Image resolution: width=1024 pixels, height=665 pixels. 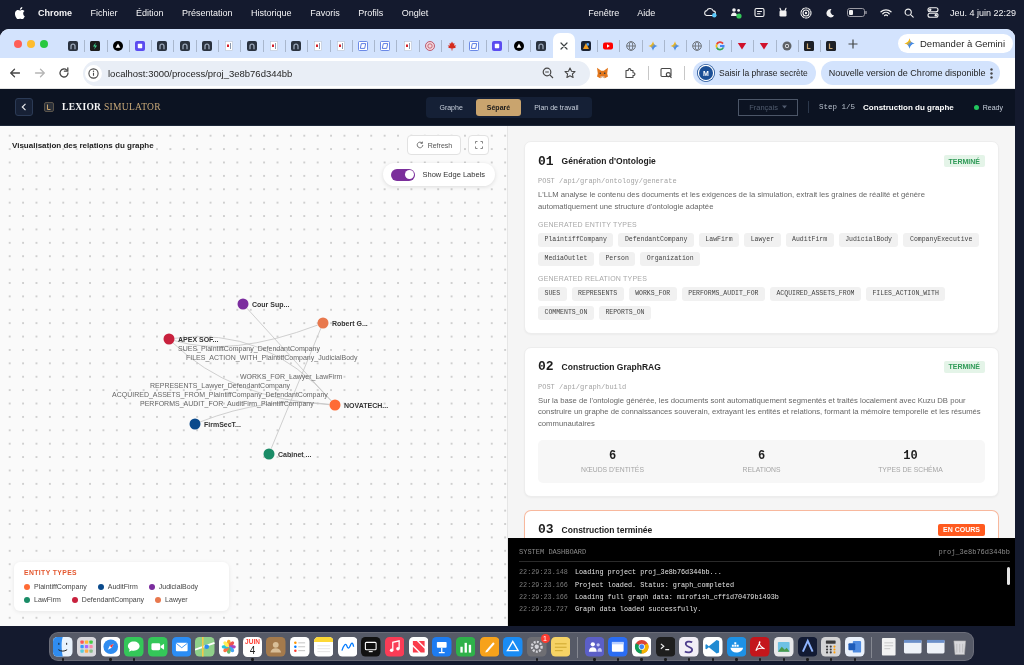 What do you see at coordinates (63, 647) in the screenshot?
I see `face-tile-icon` at bounding box center [63, 647].